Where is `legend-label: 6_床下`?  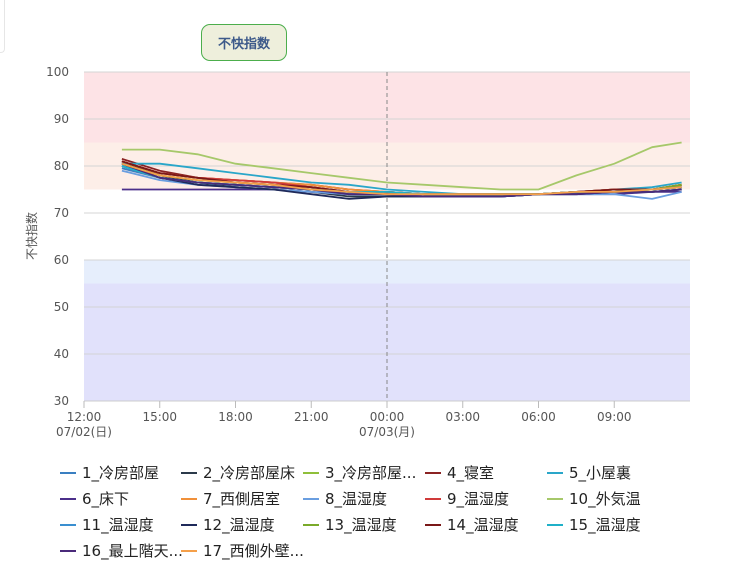 legend-label: 6_床下 is located at coordinates (106, 499).